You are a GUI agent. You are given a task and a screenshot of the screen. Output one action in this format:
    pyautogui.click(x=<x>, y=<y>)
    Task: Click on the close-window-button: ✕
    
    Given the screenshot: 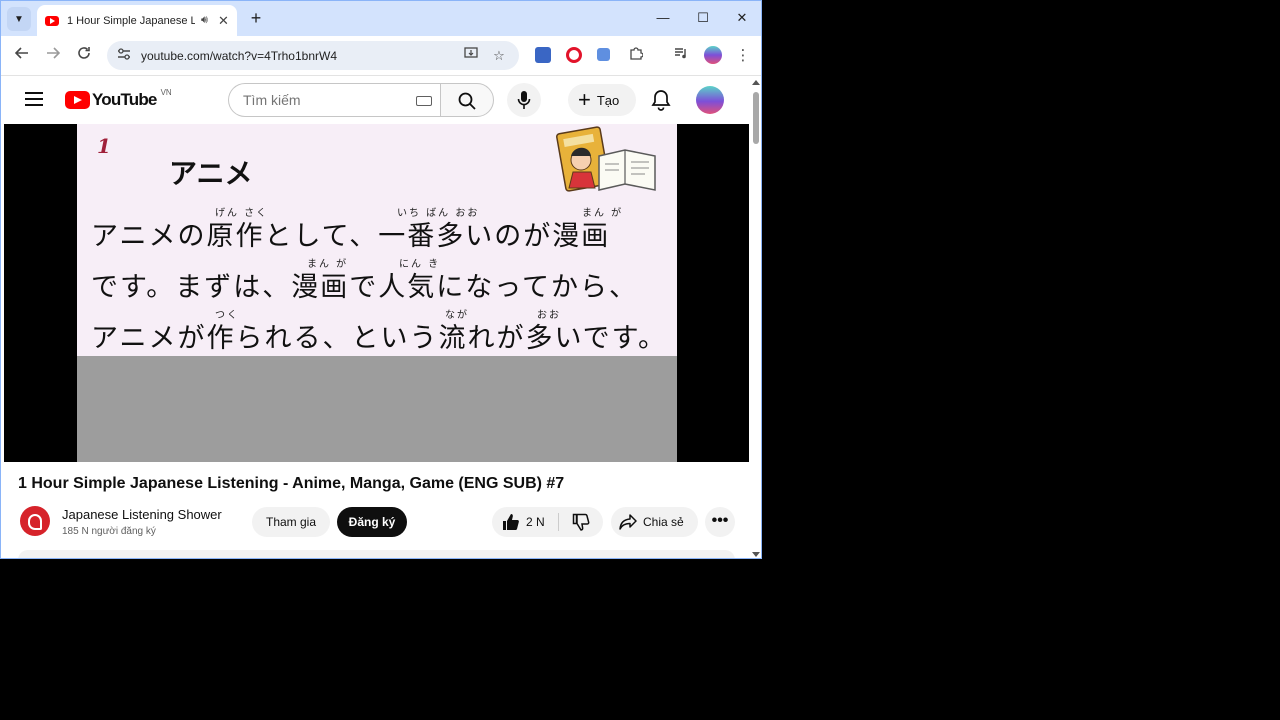 What is the action you would take?
    pyautogui.click(x=741, y=18)
    